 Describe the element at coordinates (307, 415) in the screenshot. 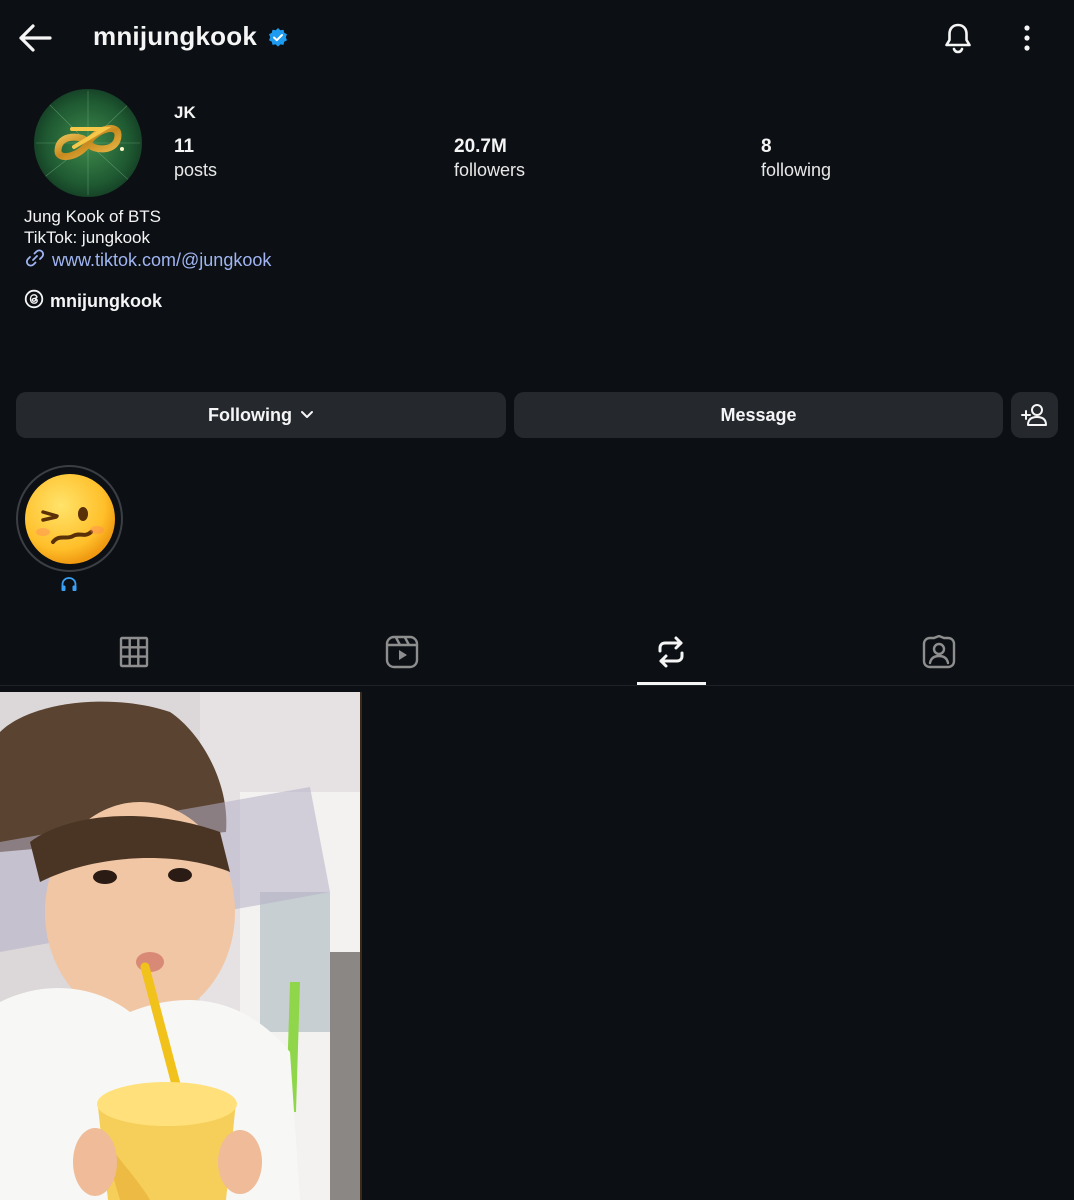

I see `chevron-down-icon` at that location.